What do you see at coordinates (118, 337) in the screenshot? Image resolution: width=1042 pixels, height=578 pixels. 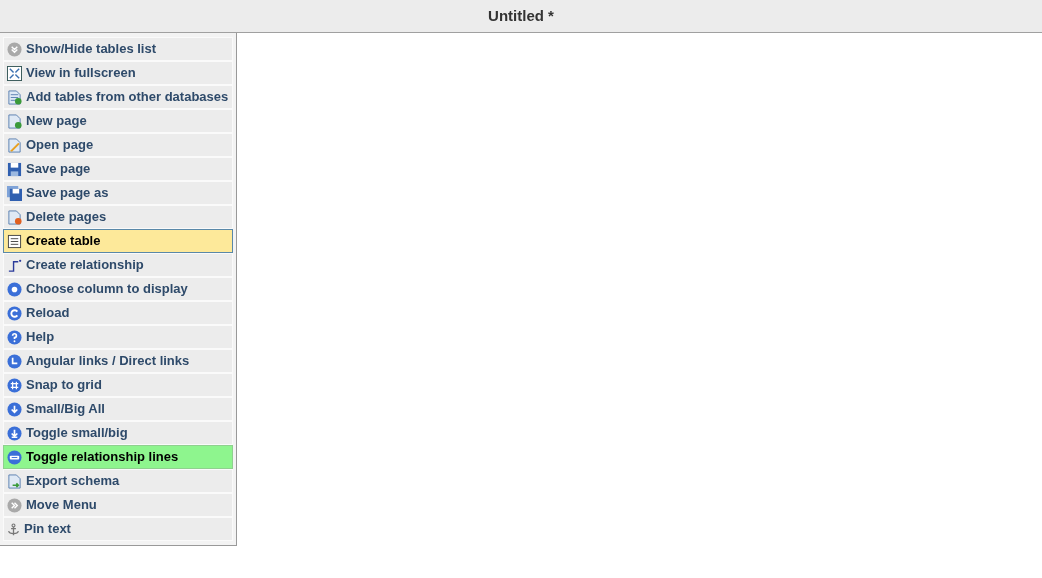 I see `menu-item: Help` at bounding box center [118, 337].